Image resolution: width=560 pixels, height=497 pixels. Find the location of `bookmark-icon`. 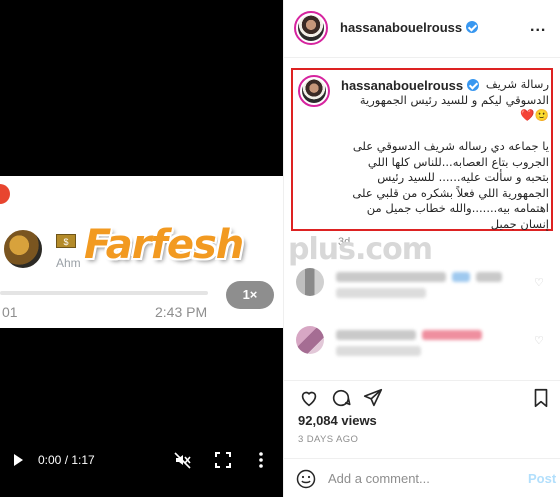

bookmark-icon is located at coordinates (541, 398).